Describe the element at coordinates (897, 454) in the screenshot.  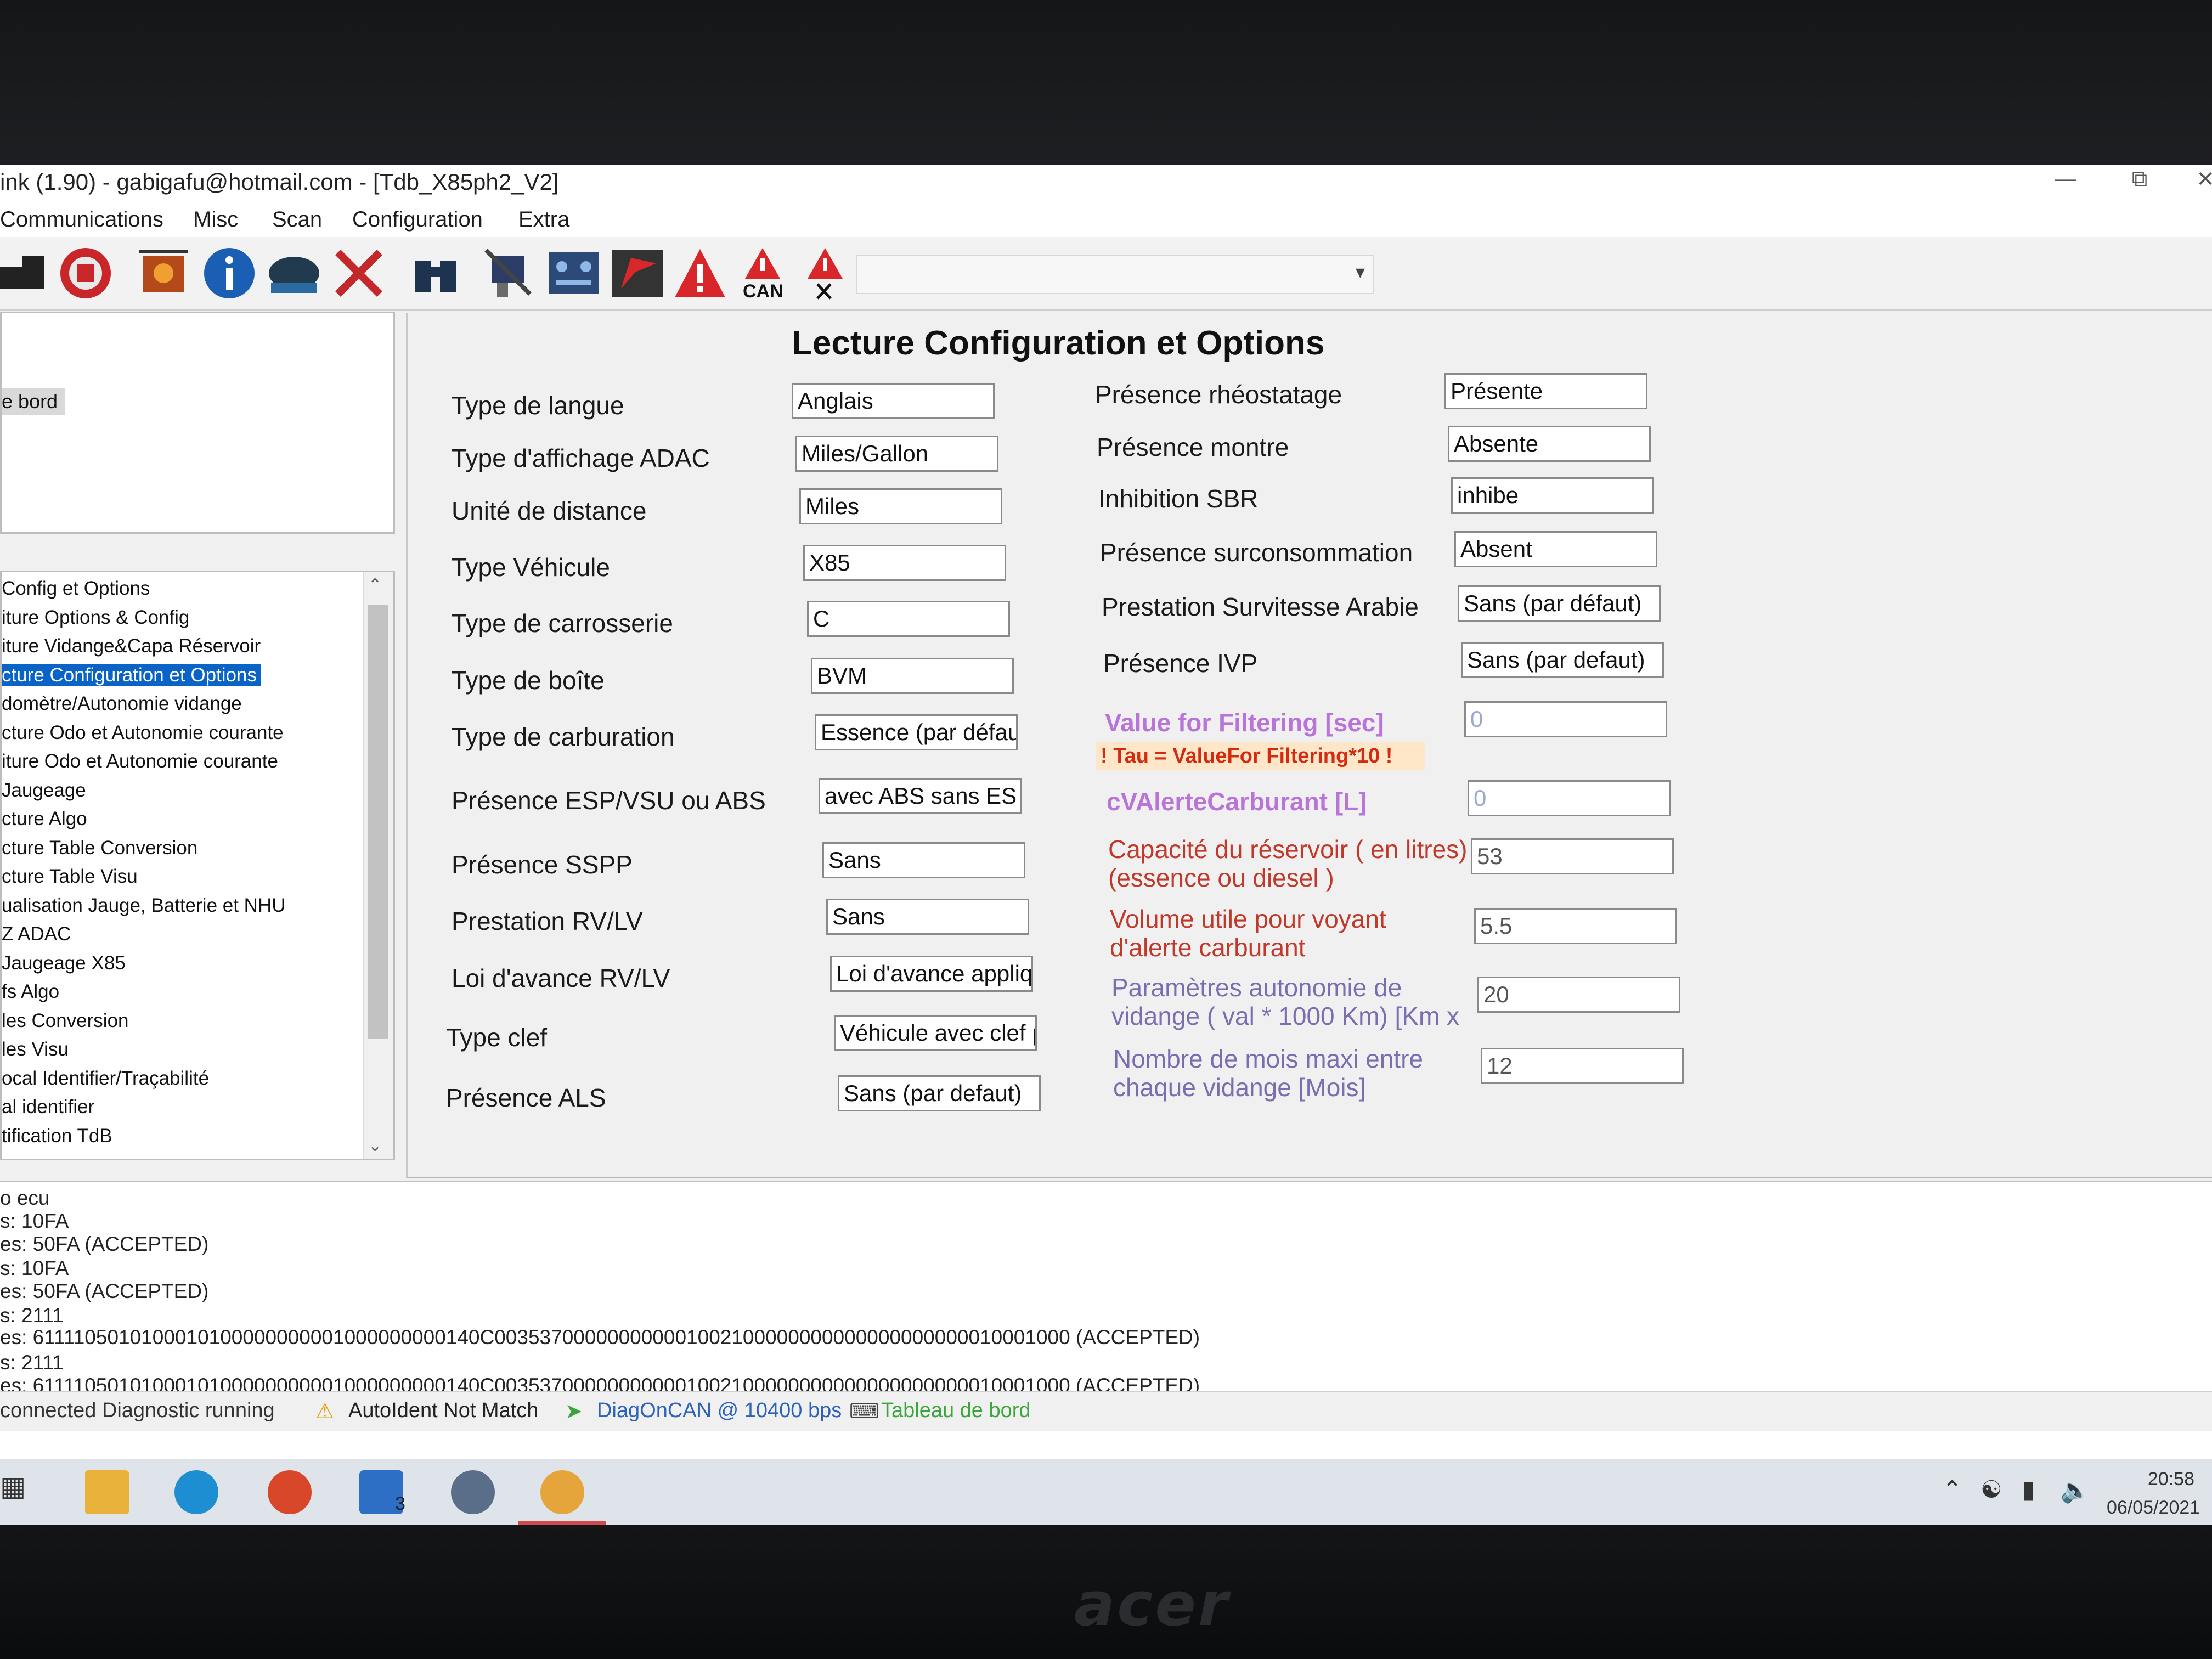
I see `field-value: Miles/Gallon` at that location.